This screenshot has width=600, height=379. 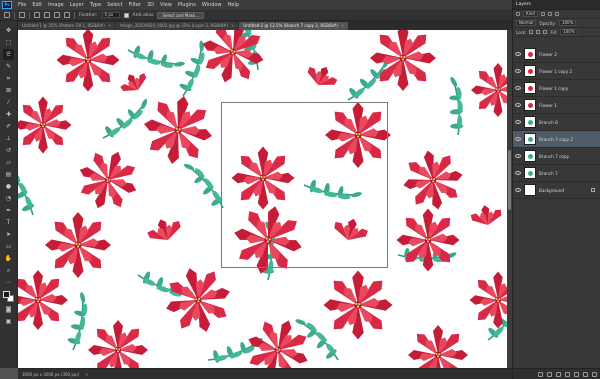 What do you see at coordinates (150, 5) in the screenshot?
I see `menu-item-3d: 3D` at bounding box center [150, 5].